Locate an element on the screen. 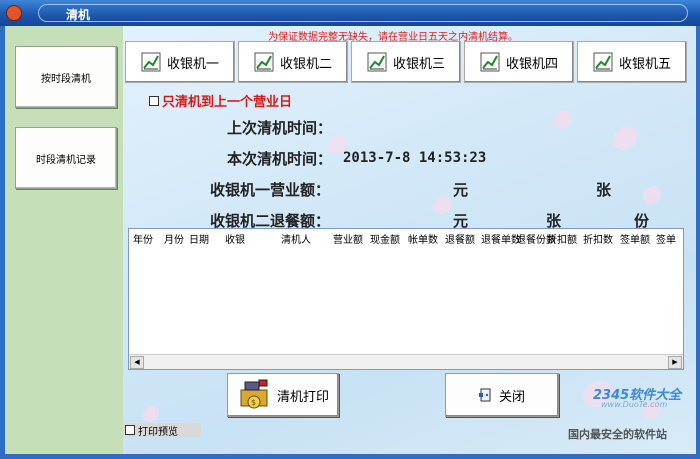 This screenshot has height=459, width=700. clear-print-button: $ 清机打印 is located at coordinates (283, 395).